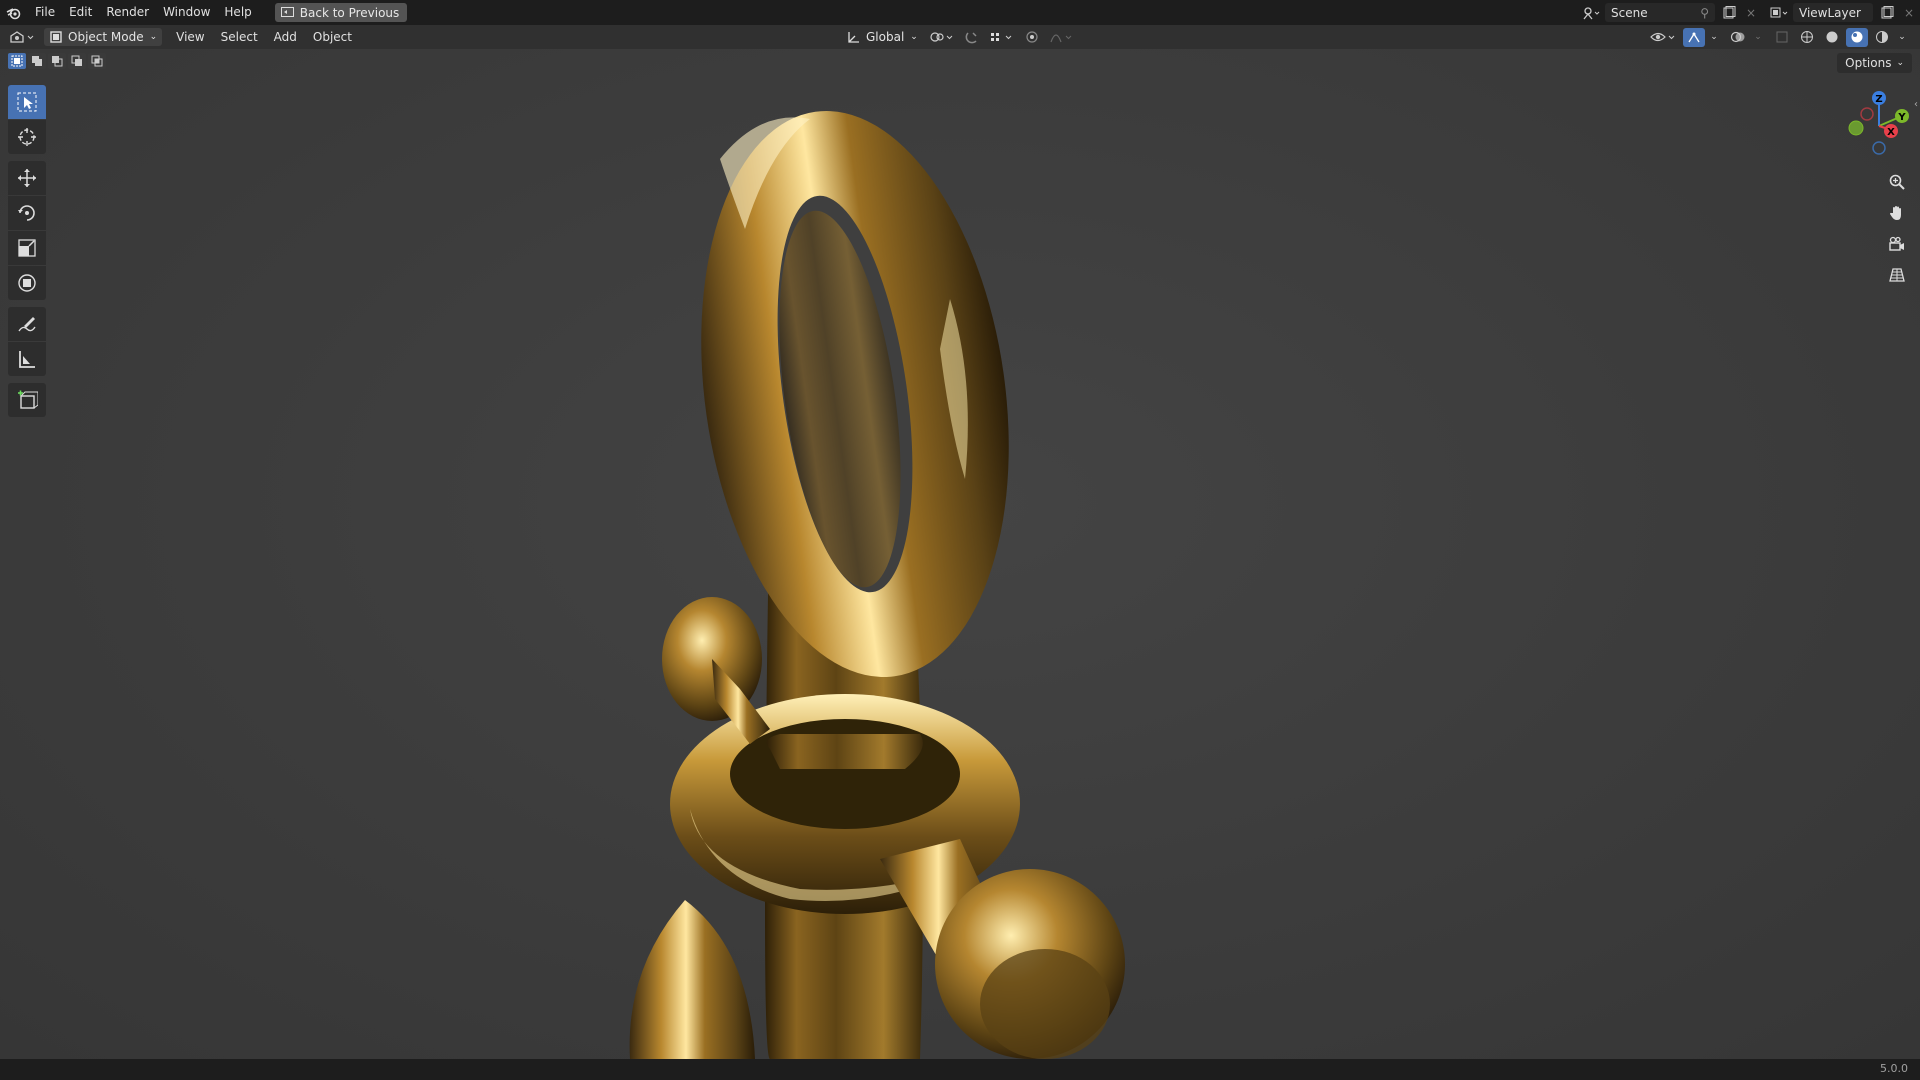 The height and width of the screenshot is (1080, 1920). Describe the element at coordinates (1751, 12) in the screenshot. I see `delete-scene-icon: ×` at that location.